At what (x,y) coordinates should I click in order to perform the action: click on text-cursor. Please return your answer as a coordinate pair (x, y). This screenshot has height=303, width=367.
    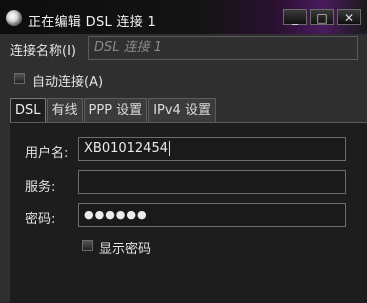
    Looking at the image, I should click on (169, 148).